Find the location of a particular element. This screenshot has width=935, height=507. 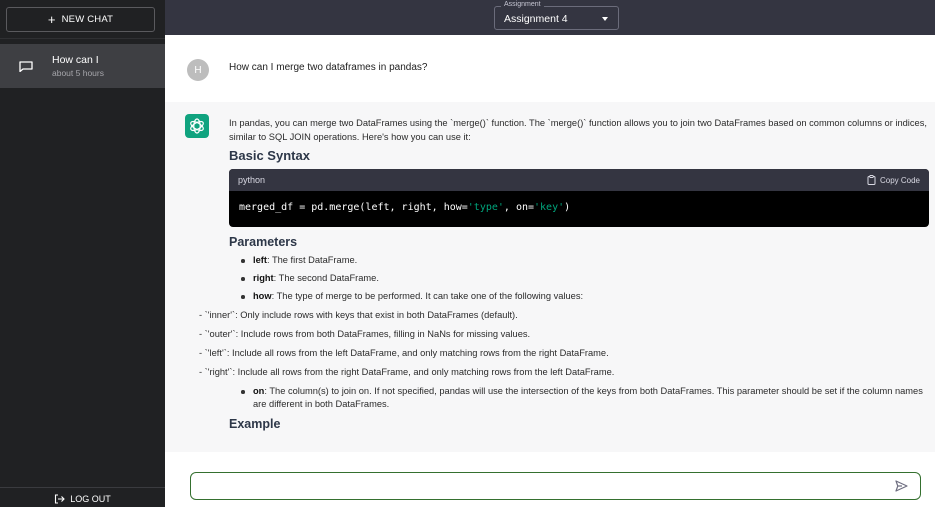

send-icon is located at coordinates (901, 486).